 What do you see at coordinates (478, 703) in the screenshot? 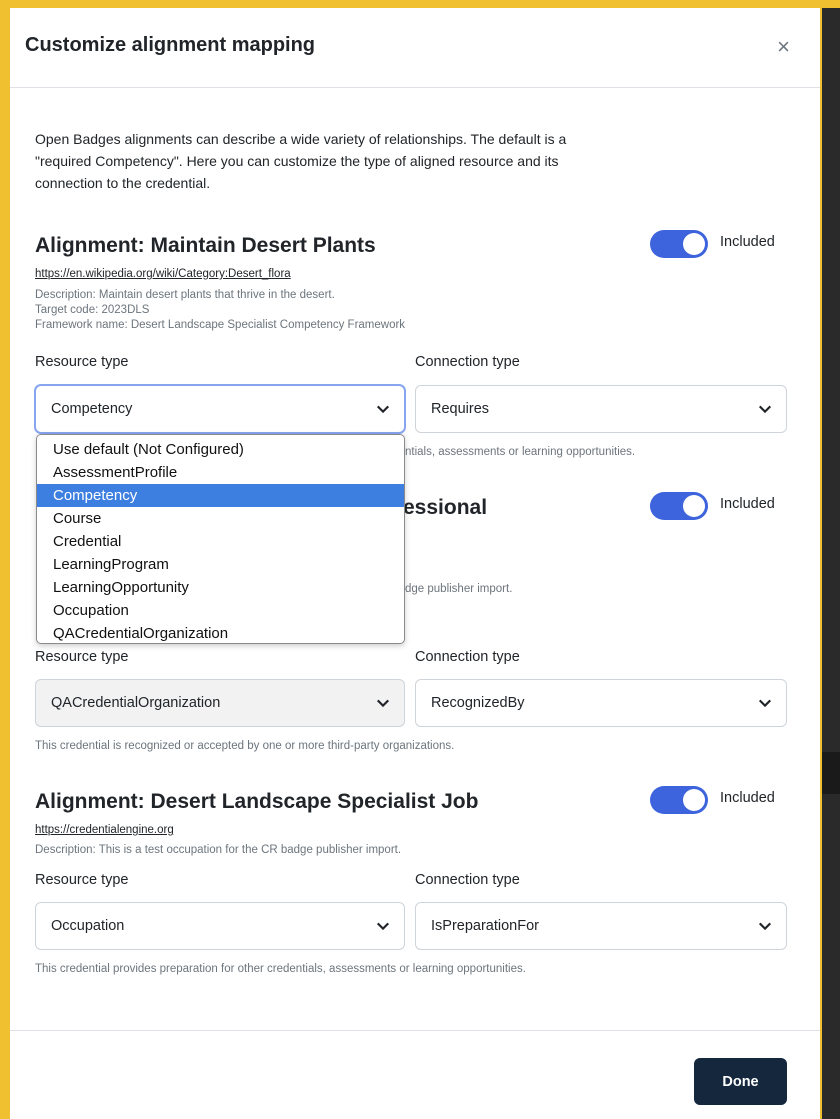
I see `select-value: RecognizedBy` at bounding box center [478, 703].